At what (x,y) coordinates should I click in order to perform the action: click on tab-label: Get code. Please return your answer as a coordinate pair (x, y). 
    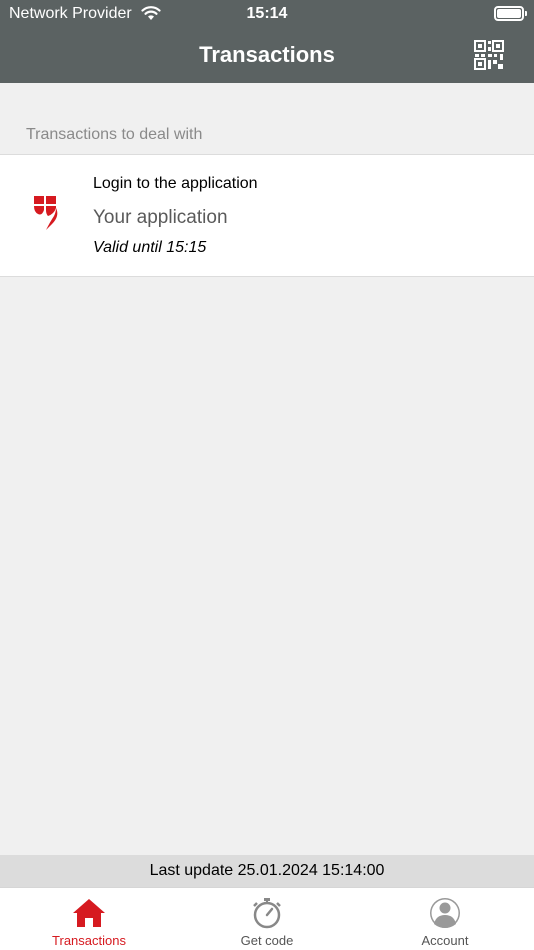
    Looking at the image, I should click on (267, 940).